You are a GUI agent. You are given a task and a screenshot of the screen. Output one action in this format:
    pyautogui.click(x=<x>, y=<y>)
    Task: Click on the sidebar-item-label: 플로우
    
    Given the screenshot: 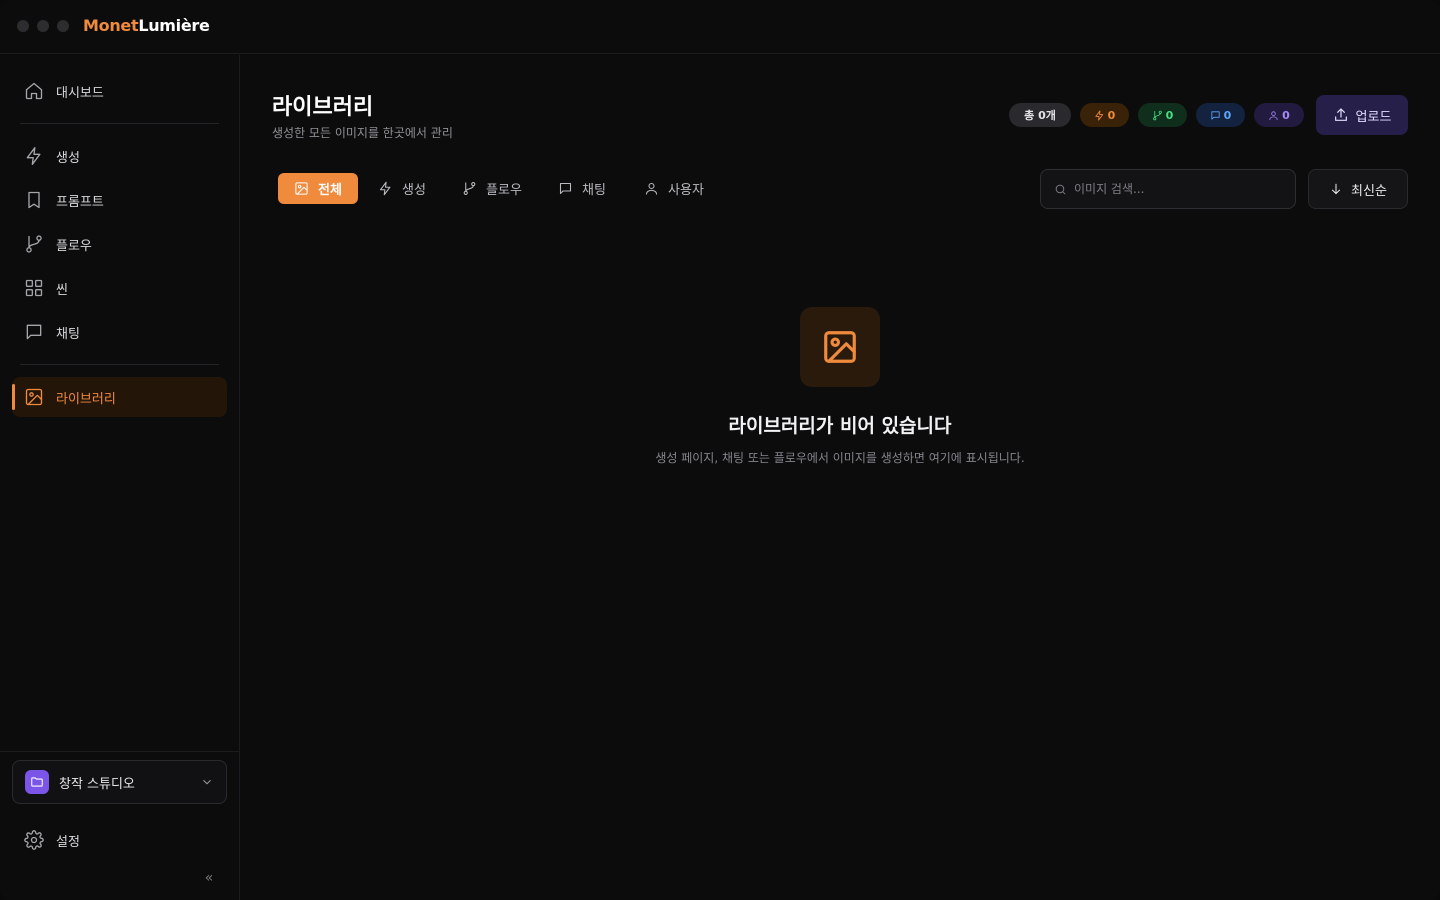 What is the action you would take?
    pyautogui.click(x=74, y=246)
    